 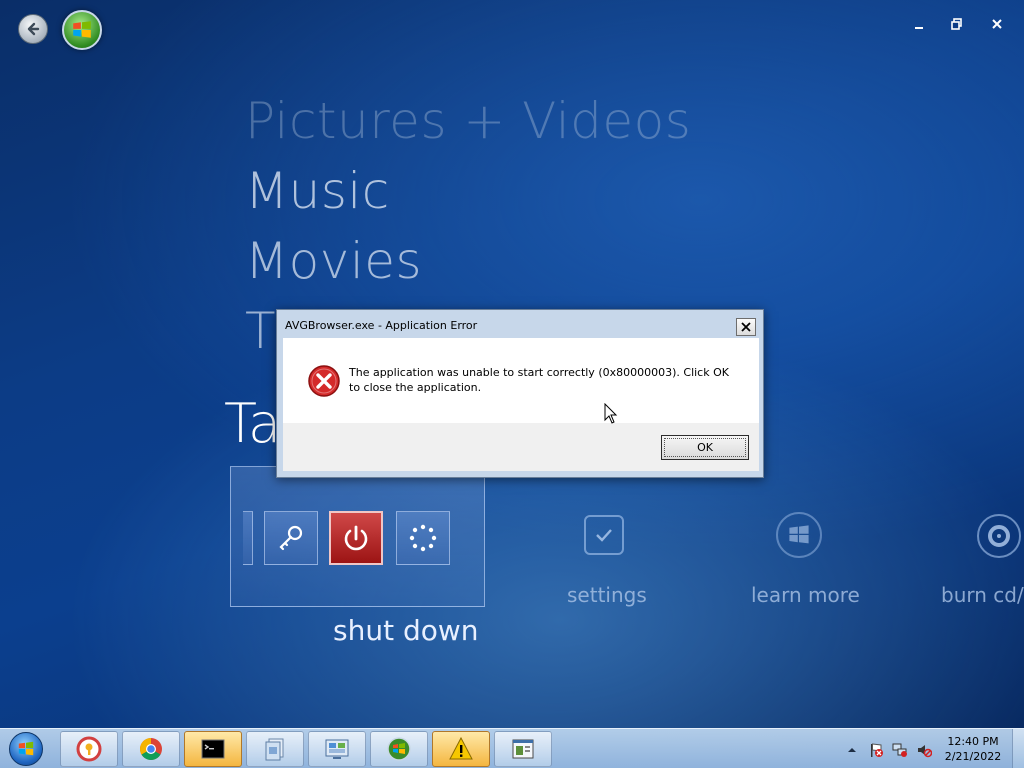 What do you see at coordinates (973, 756) in the screenshot?
I see `clock-date: 2/21/2022` at bounding box center [973, 756].